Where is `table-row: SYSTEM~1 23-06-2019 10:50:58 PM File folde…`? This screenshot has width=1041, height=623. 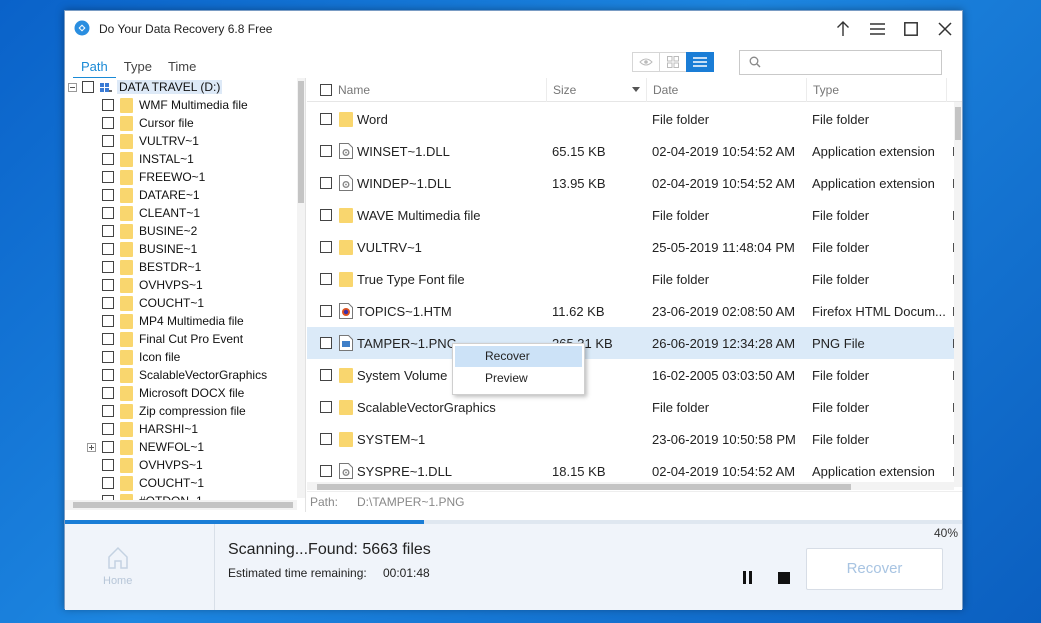
table-row: SYSTEM~1 23-06-2019 10:50:58 PM File folde… is located at coordinates (631, 439).